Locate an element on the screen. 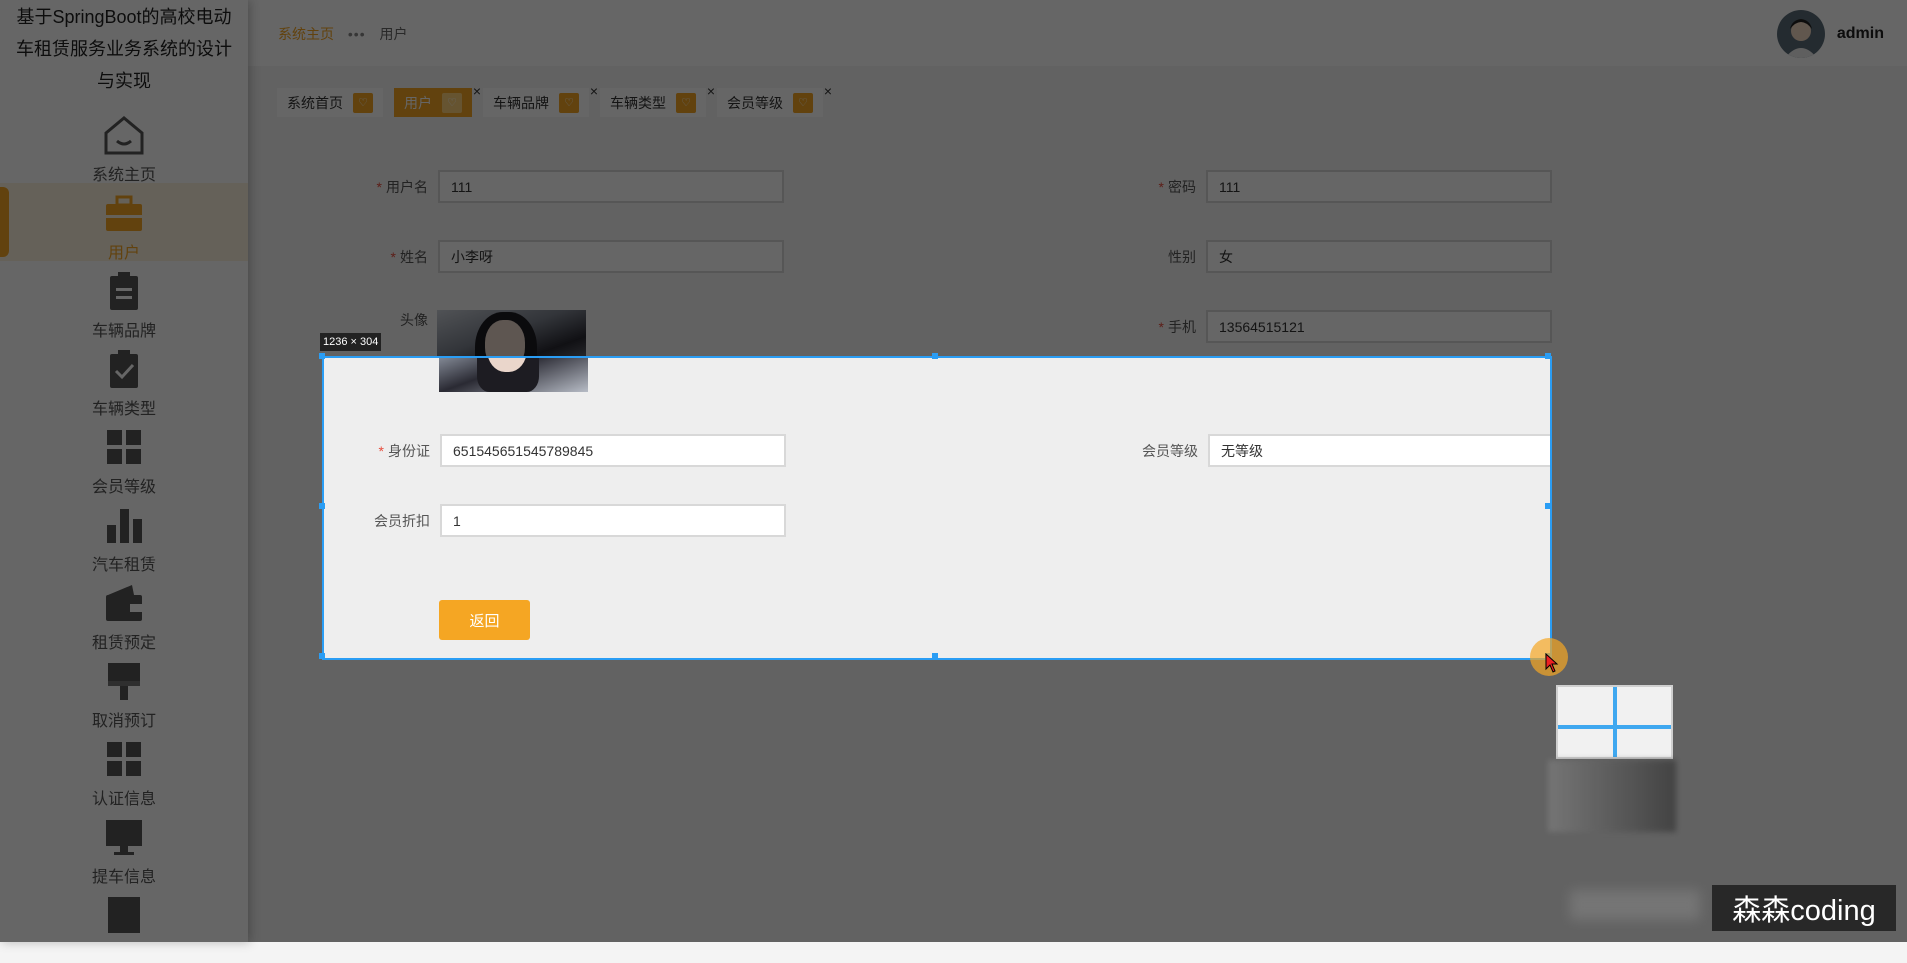 This screenshot has height=963, width=1907. sidebar-item-label: 用户 is located at coordinates (123, 253).